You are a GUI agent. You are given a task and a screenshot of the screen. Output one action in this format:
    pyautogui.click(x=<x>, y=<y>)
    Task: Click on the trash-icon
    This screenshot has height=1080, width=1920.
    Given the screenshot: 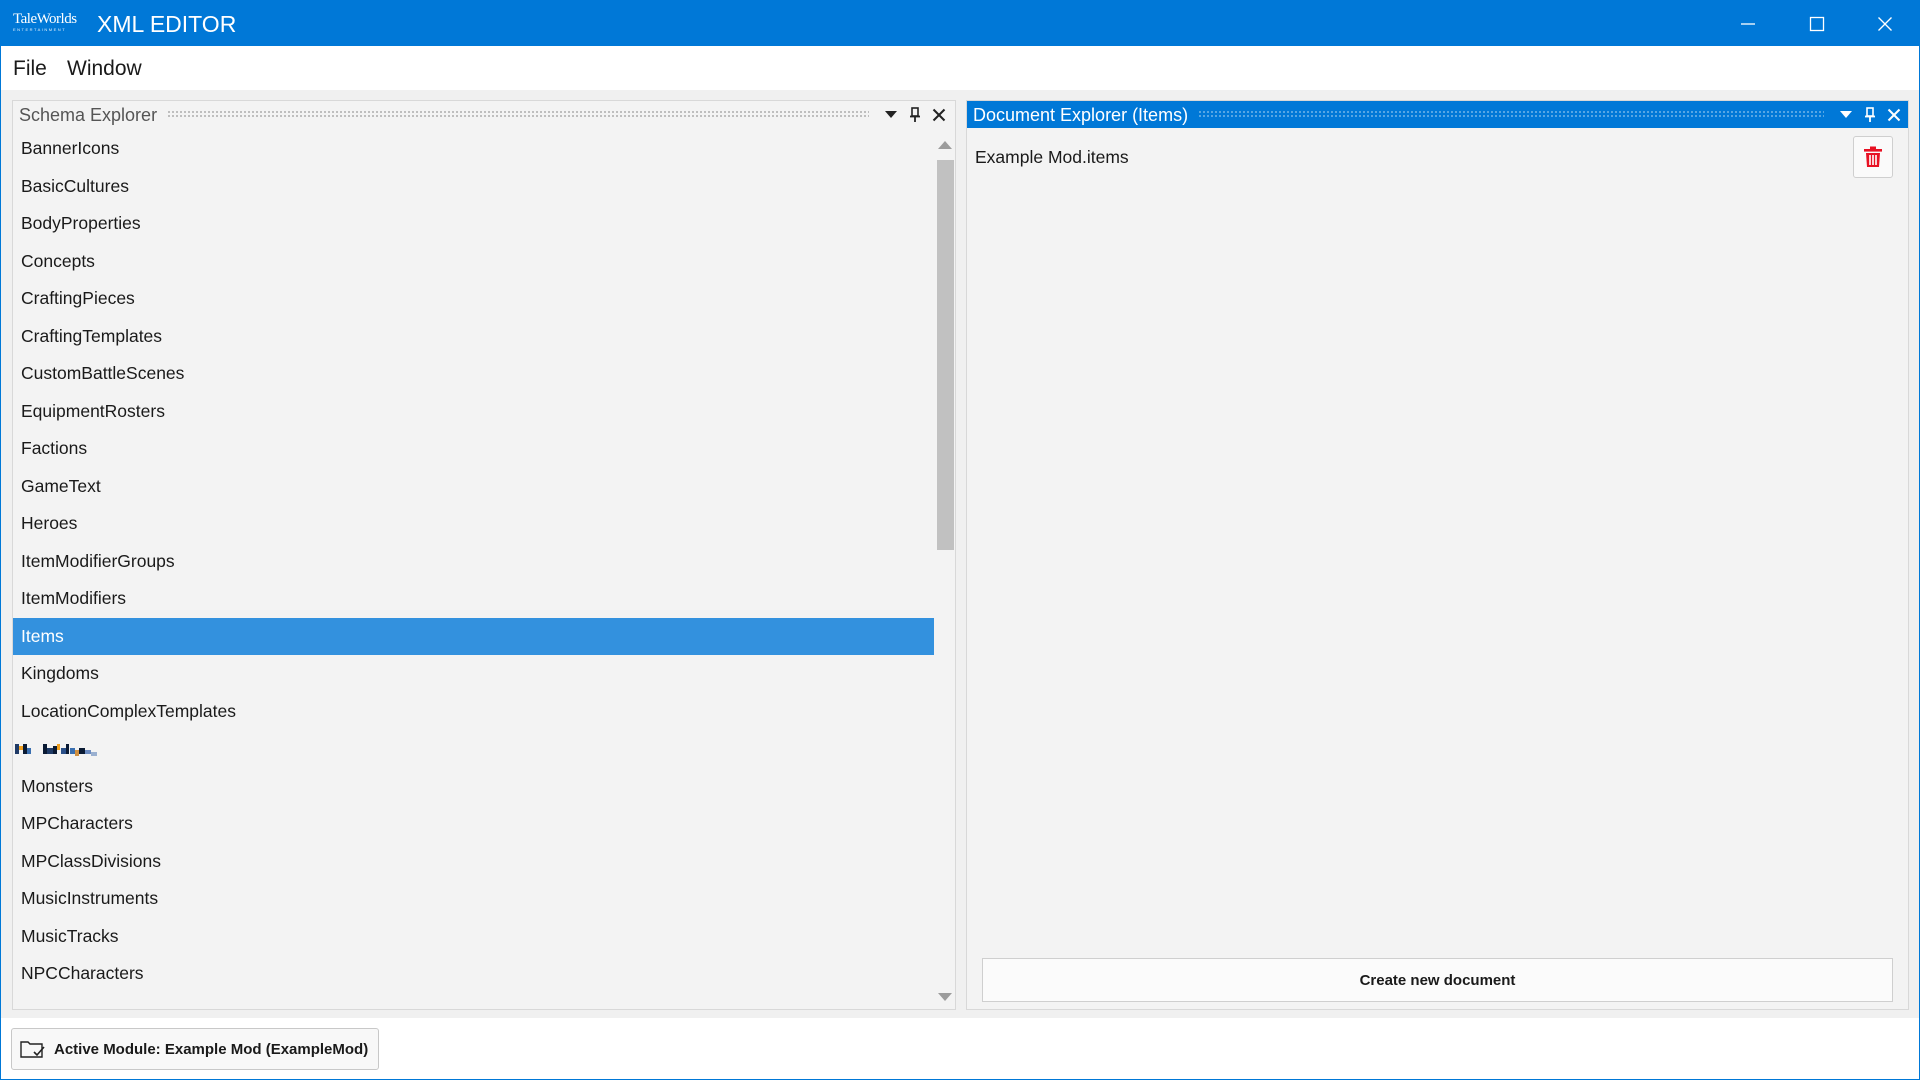 What is the action you would take?
    pyautogui.click(x=1873, y=156)
    